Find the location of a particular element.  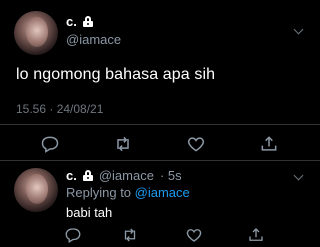

author-name-row: c. is located at coordinates (79, 21).